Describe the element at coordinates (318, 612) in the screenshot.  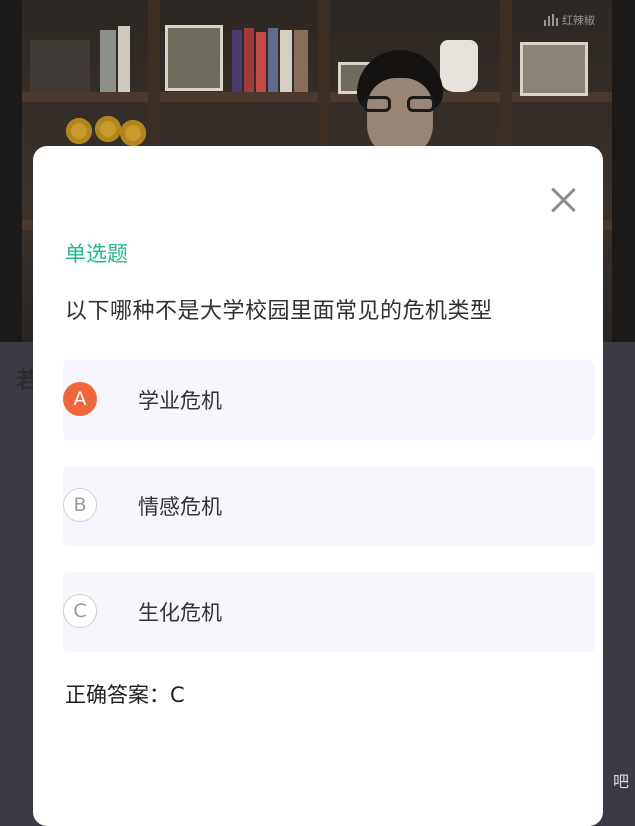
I see `option-c: C 生化危机` at that location.